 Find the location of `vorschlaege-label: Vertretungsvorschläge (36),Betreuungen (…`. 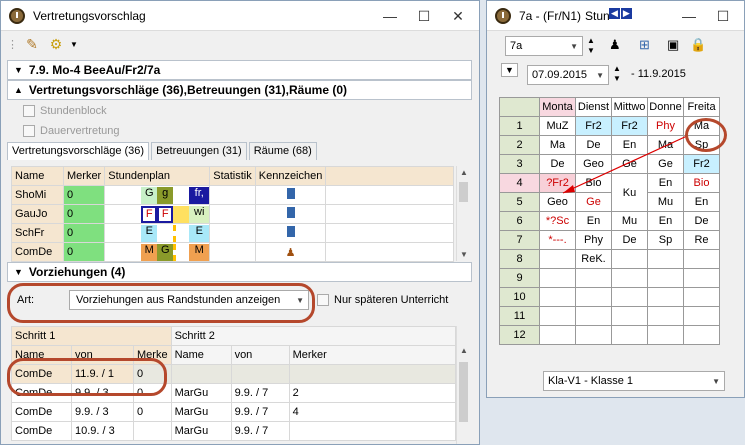

vorschlaege-label: Vertretungsvorschläge (36),Betreuungen (… is located at coordinates (188, 90).